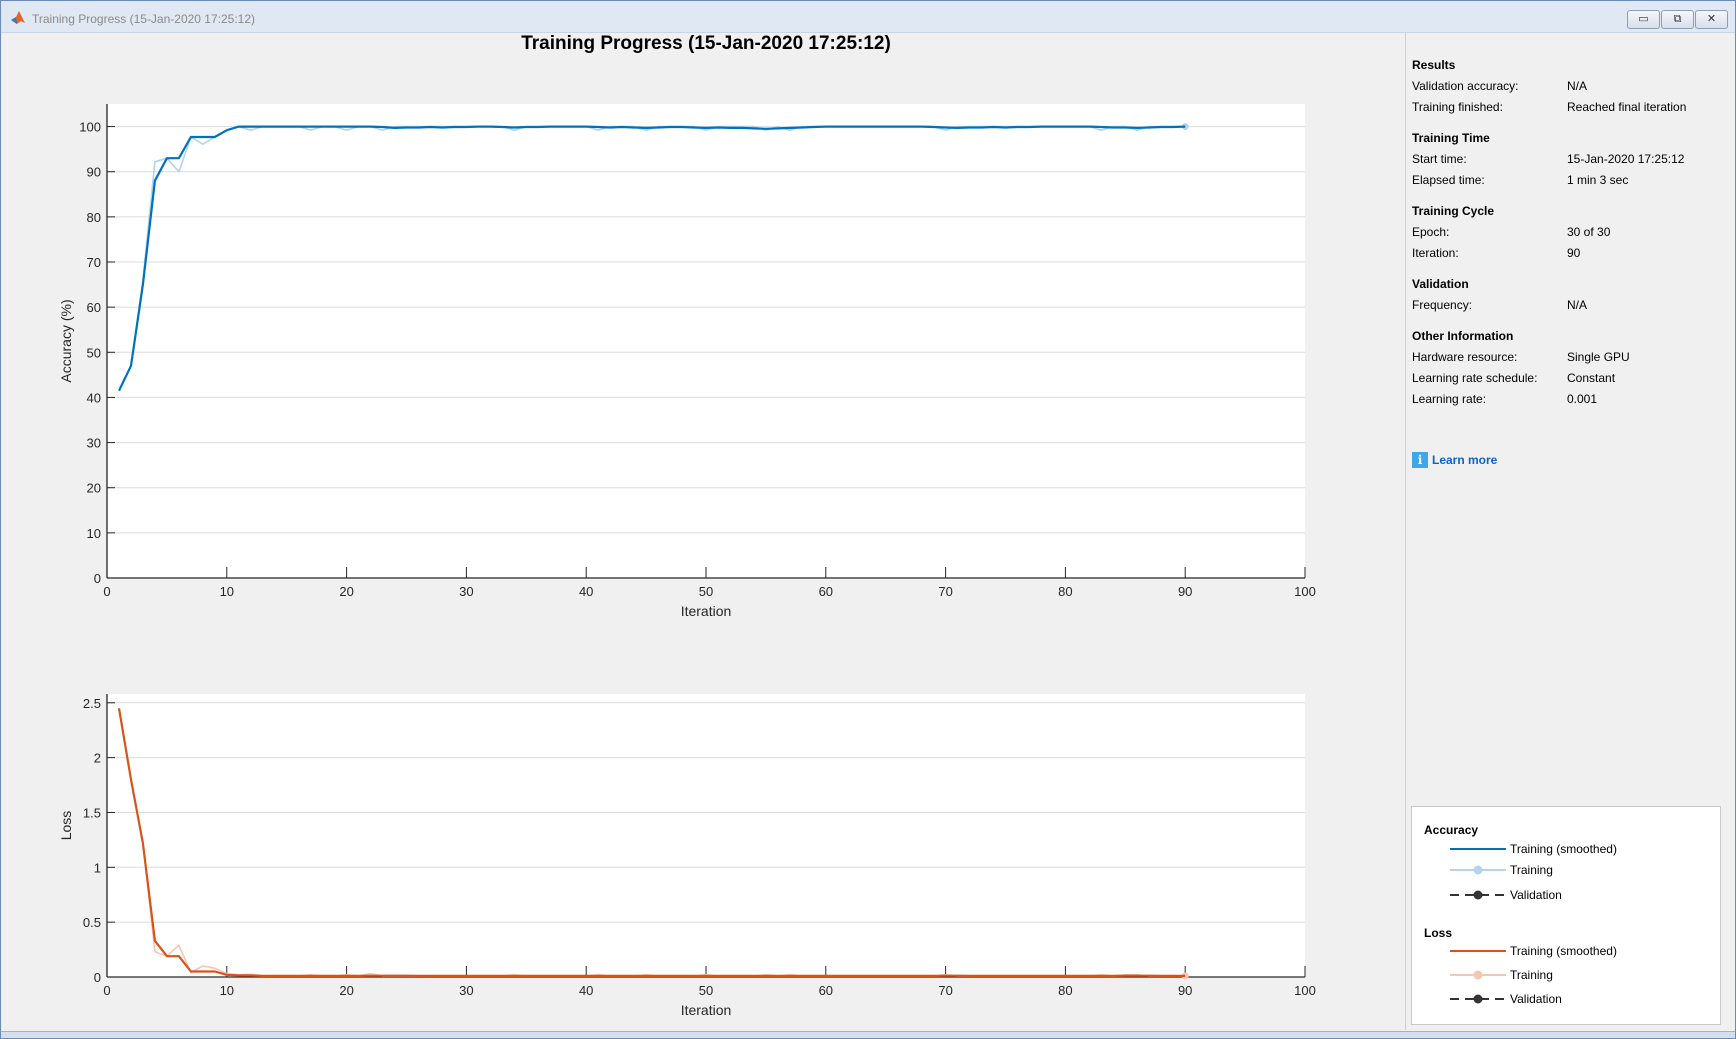 This screenshot has width=1736, height=1039. I want to click on y-tick-label: 20, so click(94, 488).